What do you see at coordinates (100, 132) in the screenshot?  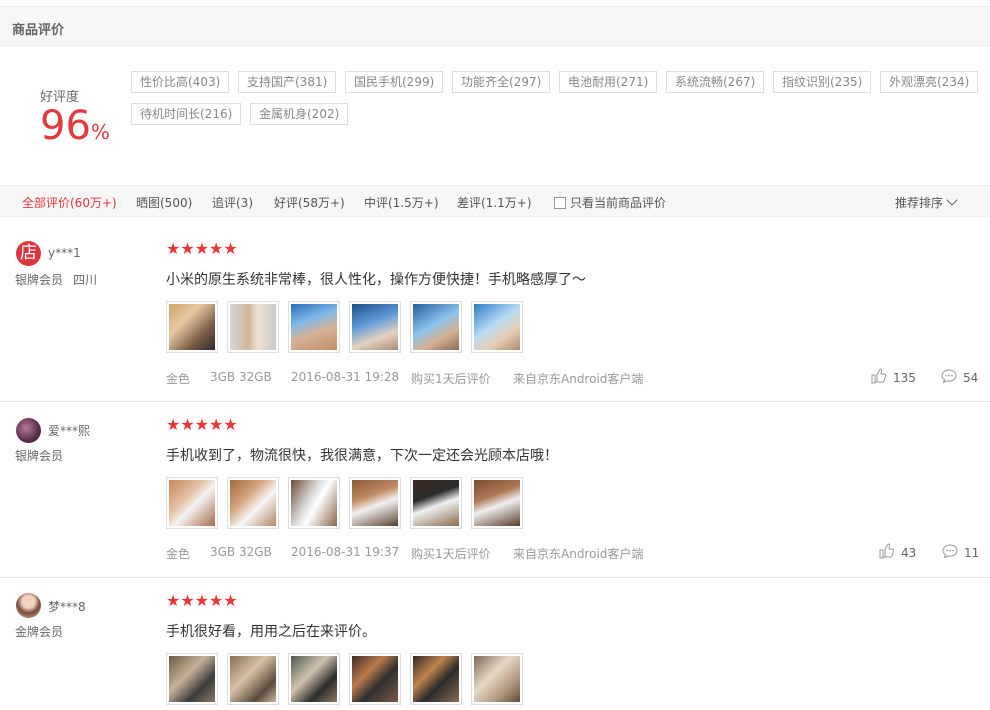 I see `rating-unit: %` at bounding box center [100, 132].